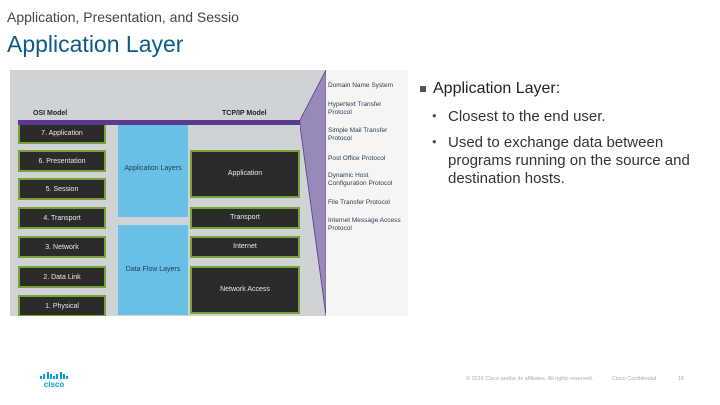 This screenshot has width=720, height=405. What do you see at coordinates (358, 134) in the screenshot?
I see `protocol-smtp: Simple Mail Transfer Protocol` at bounding box center [358, 134].